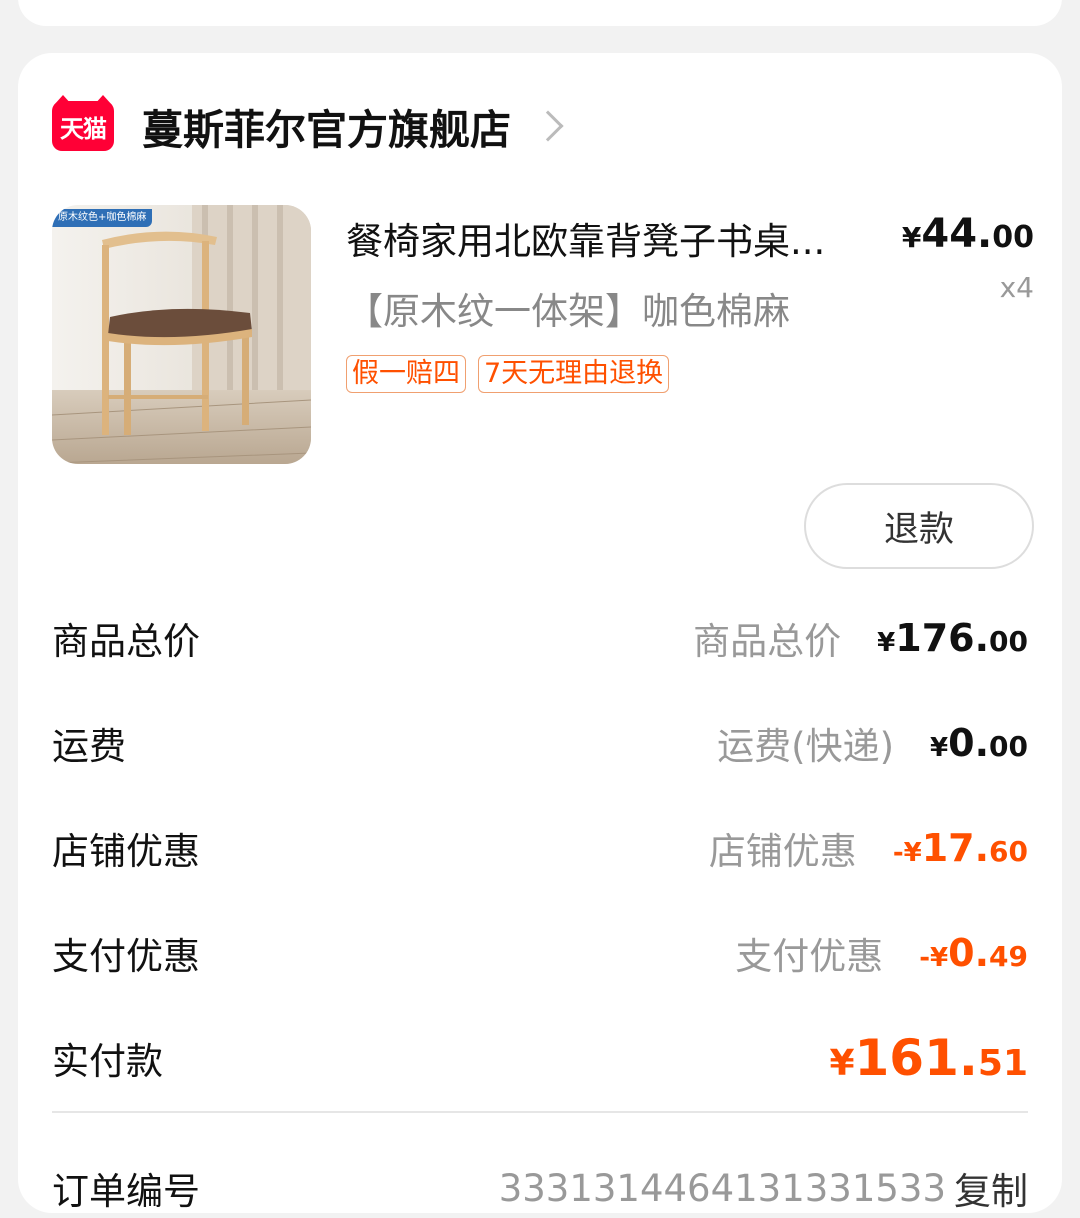 The image size is (1080, 1218). I want to click on chevron-right-icon, so click(548, 126).